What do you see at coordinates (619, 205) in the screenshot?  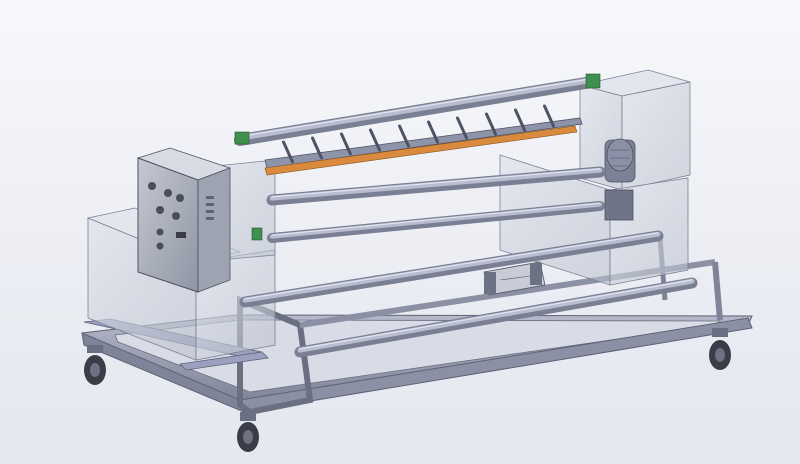 I see `gearbox` at bounding box center [619, 205].